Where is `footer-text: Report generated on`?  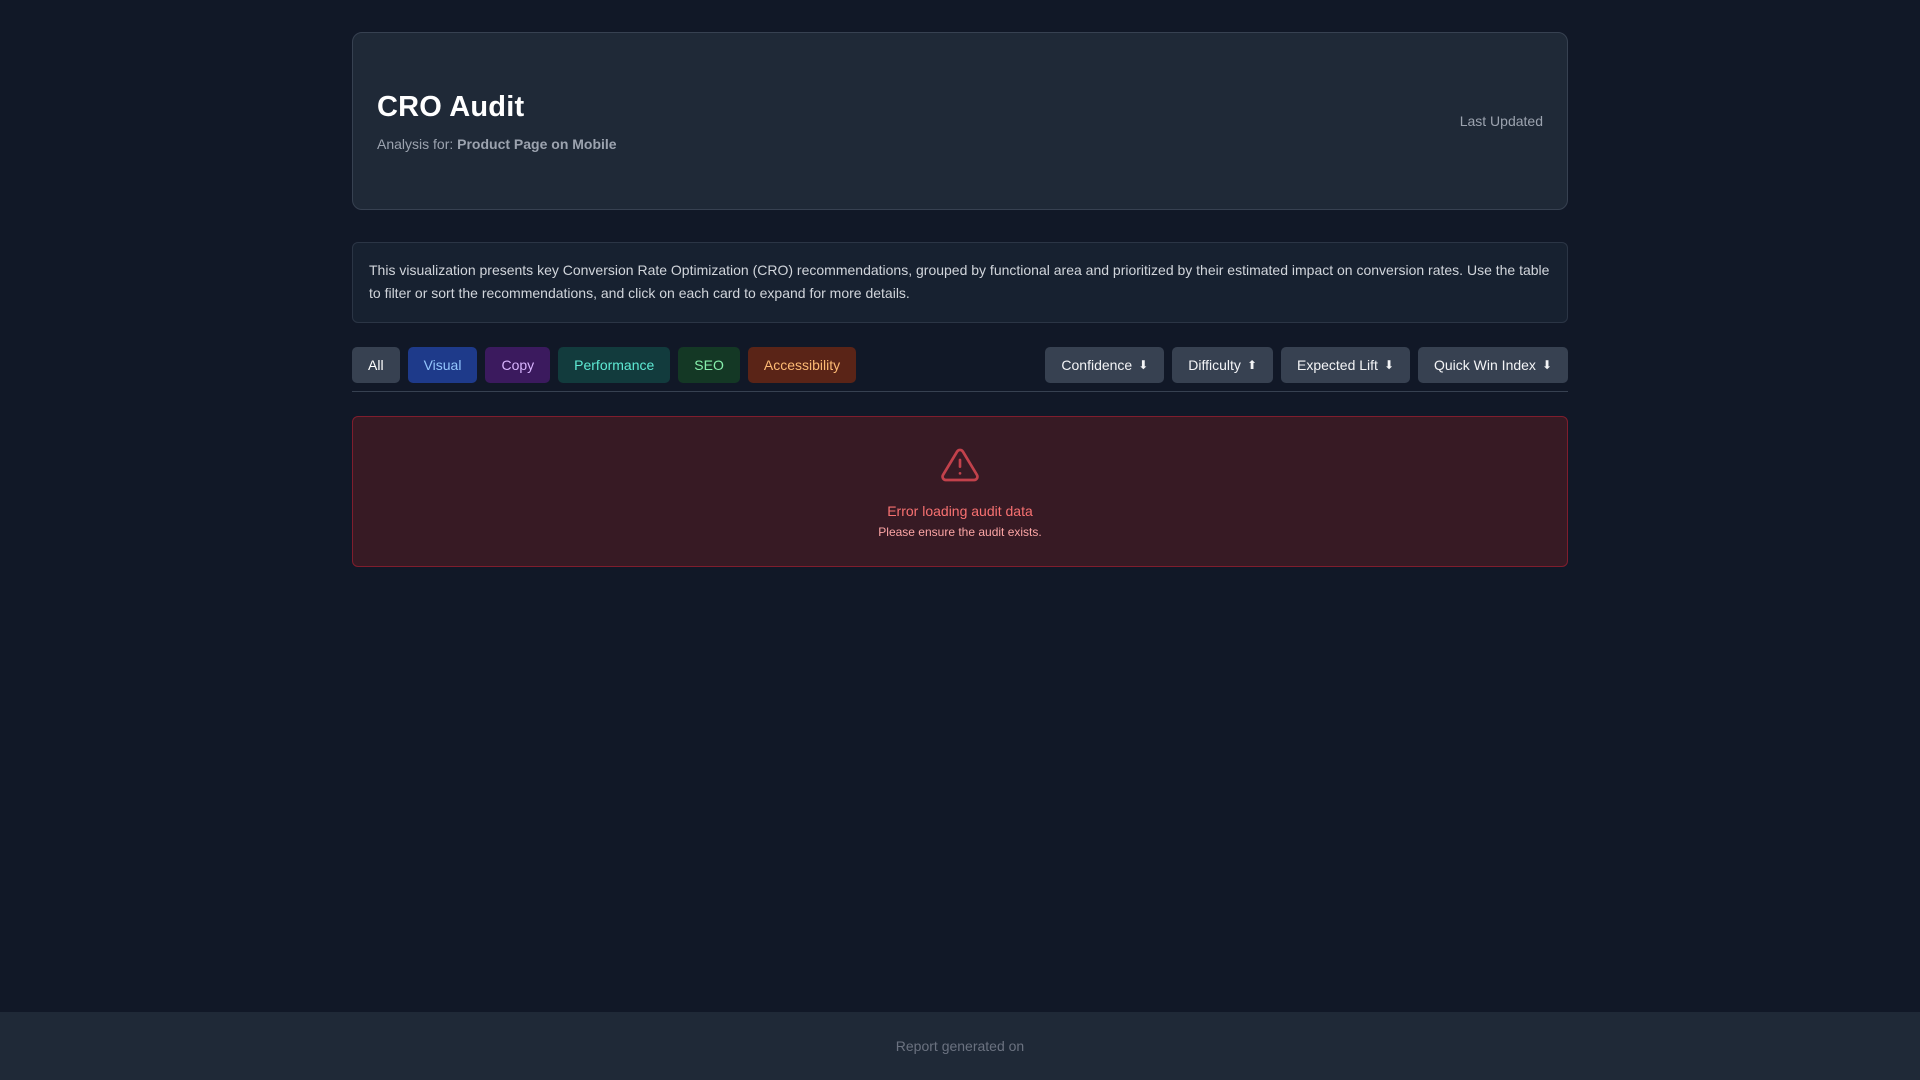 footer-text: Report generated on is located at coordinates (960, 1046).